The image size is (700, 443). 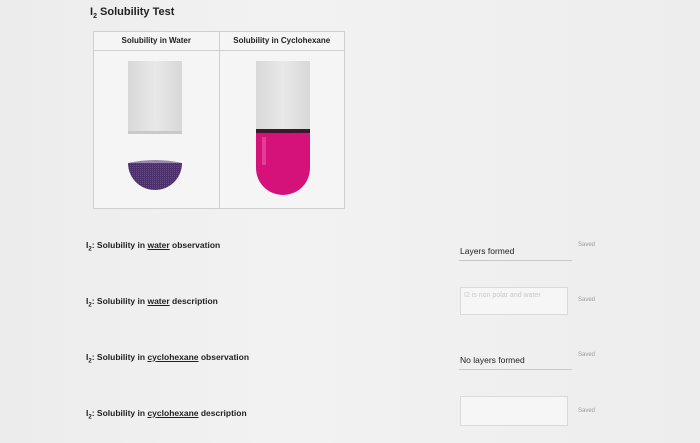 I want to click on page-title: I2 Solubility Test, so click(x=132, y=13).